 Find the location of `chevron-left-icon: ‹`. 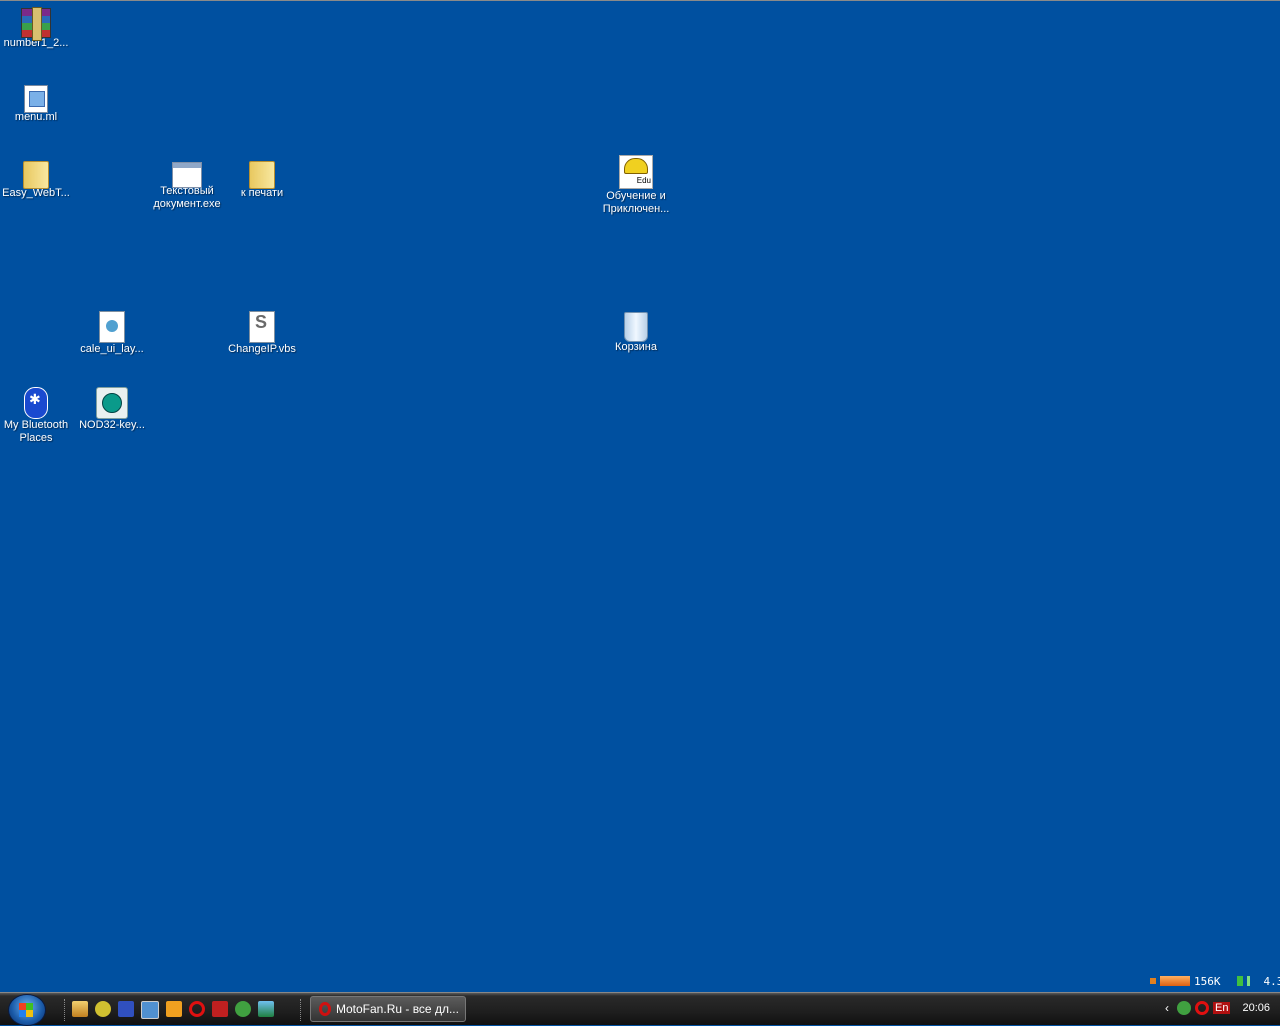

chevron-left-icon: ‹ is located at coordinates (1167, 1008).